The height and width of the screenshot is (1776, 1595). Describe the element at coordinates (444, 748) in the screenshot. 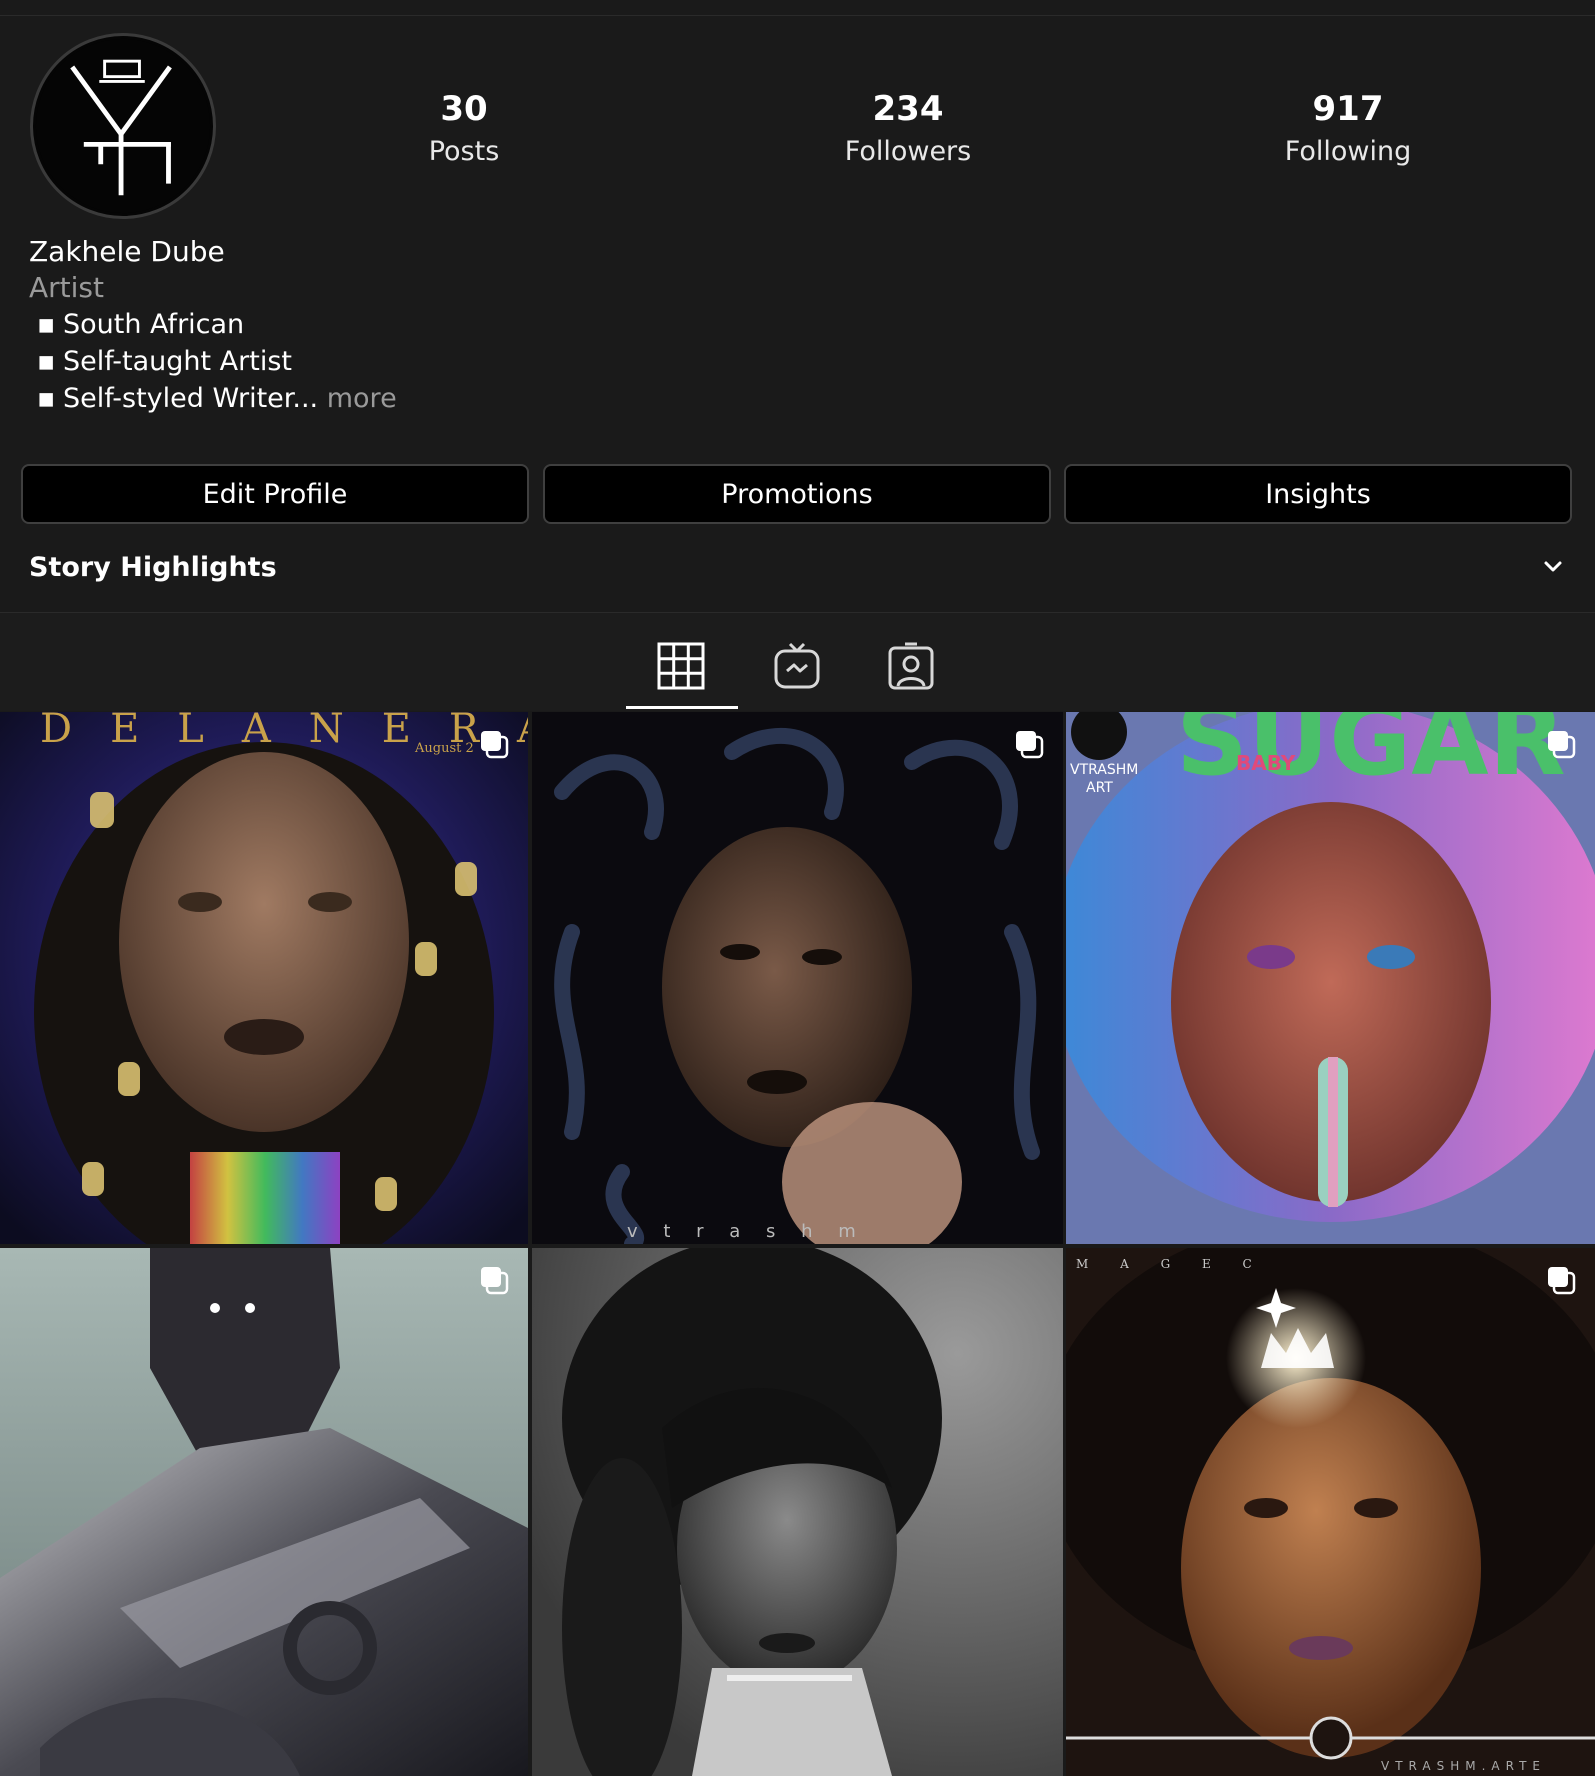

I see `svg-text: August 2` at that location.